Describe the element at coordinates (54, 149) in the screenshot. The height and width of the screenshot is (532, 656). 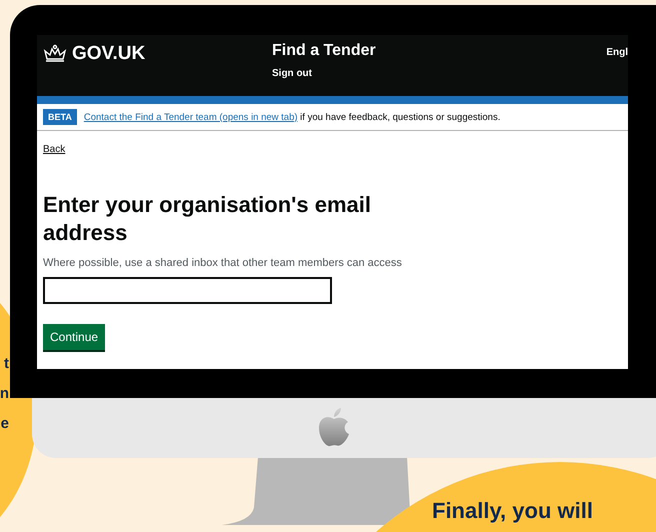
I see `back-link: Back` at that location.